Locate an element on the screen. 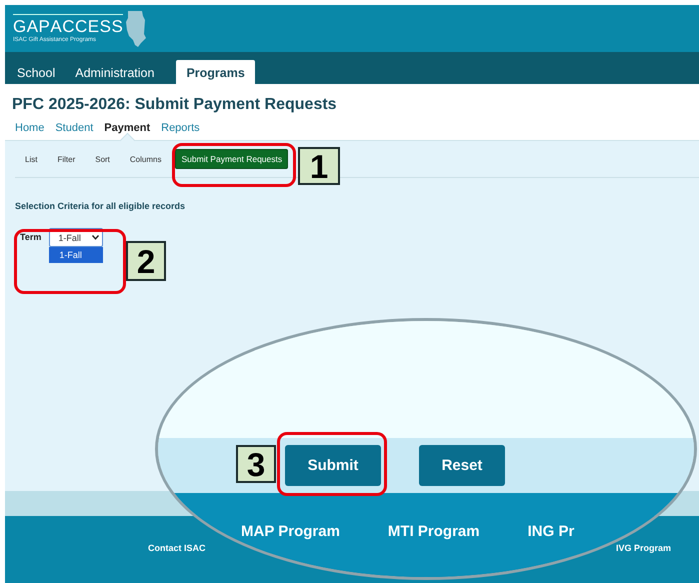  nav-tab: Administration is located at coordinates (114, 72).